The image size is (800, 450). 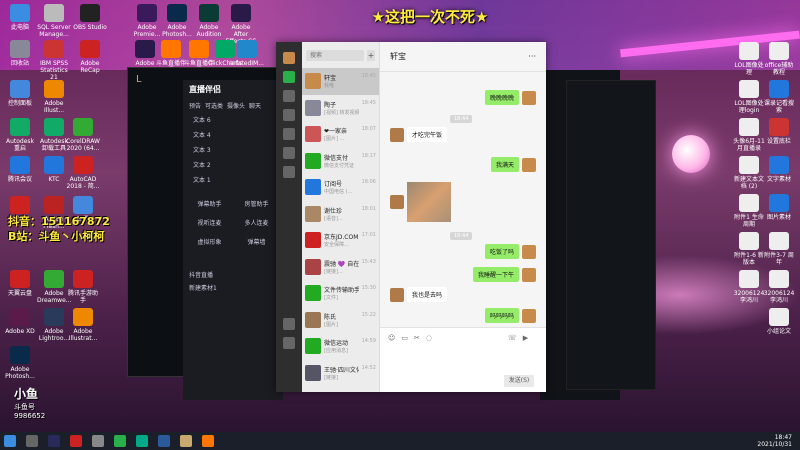 I want to click on desktop-icon: 此电脑, so click(x=20, y=17).